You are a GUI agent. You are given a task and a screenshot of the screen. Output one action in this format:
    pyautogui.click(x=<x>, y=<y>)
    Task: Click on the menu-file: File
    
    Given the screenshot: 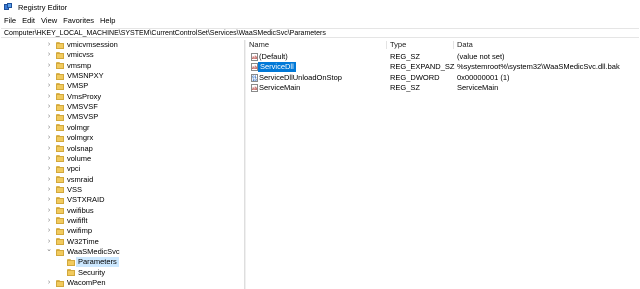 What is the action you would take?
    pyautogui.click(x=9, y=20)
    